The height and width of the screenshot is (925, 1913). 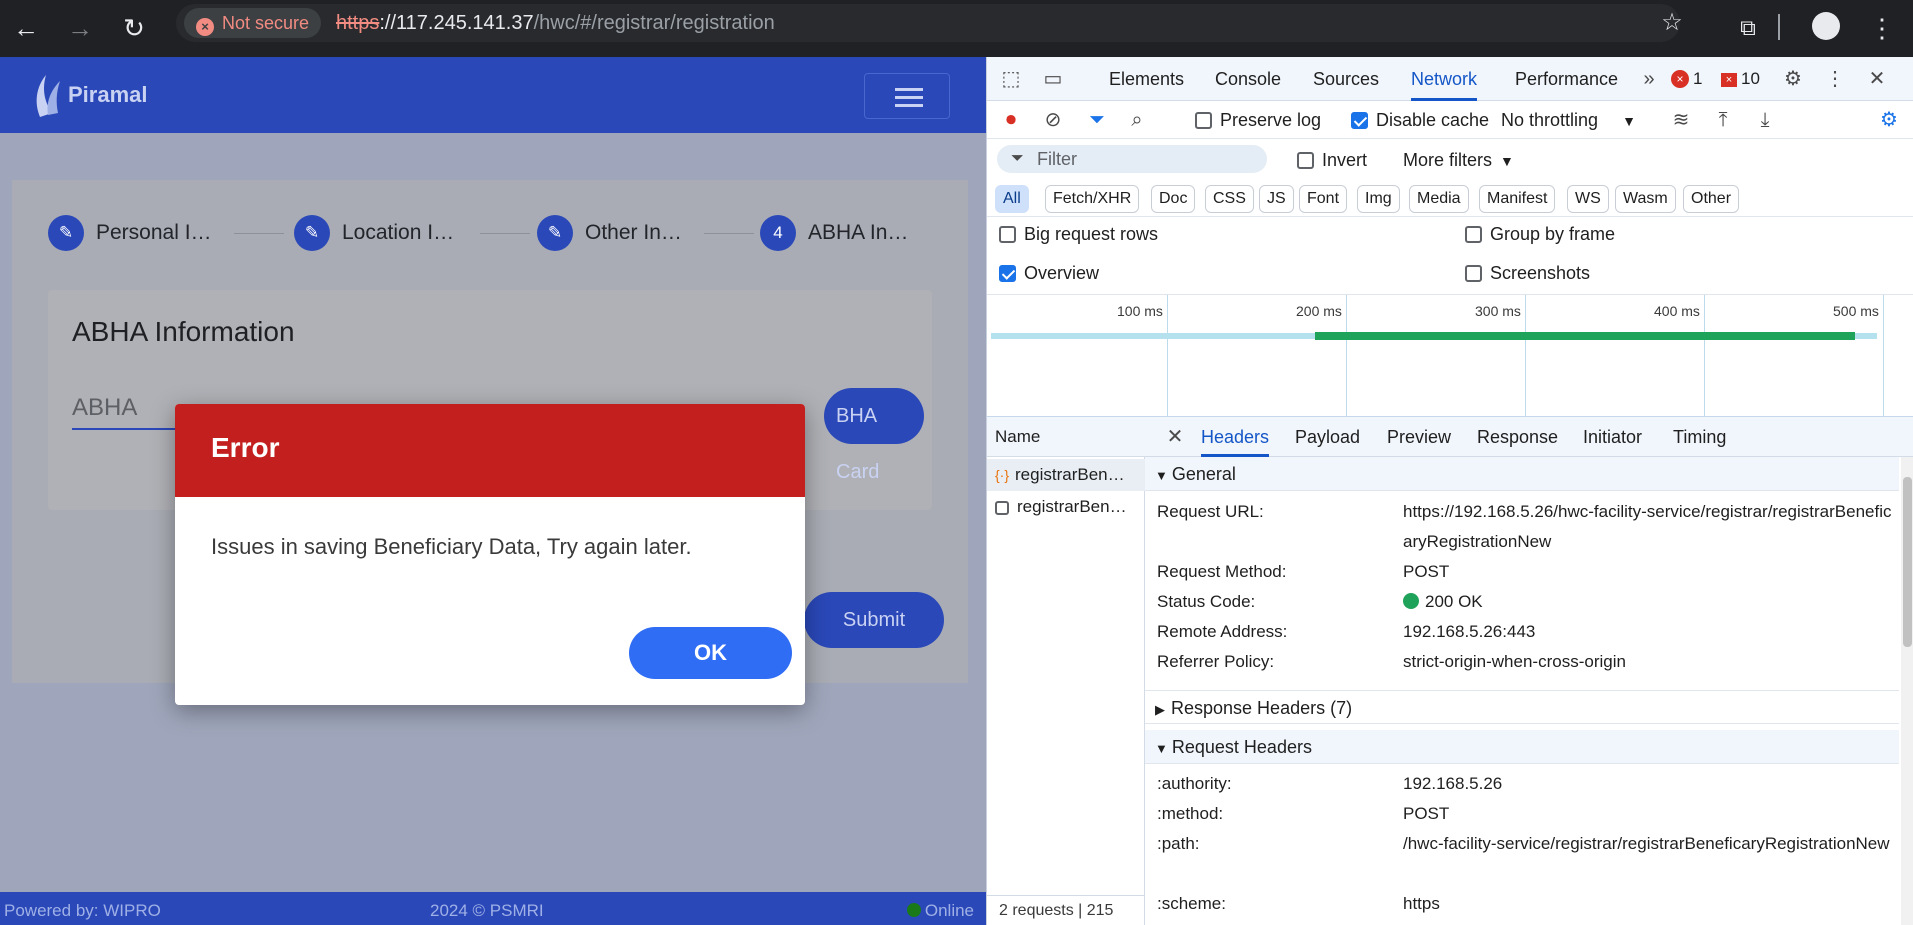 I want to click on group-by-frame-toggle: Group by frame, so click(x=1540, y=234).